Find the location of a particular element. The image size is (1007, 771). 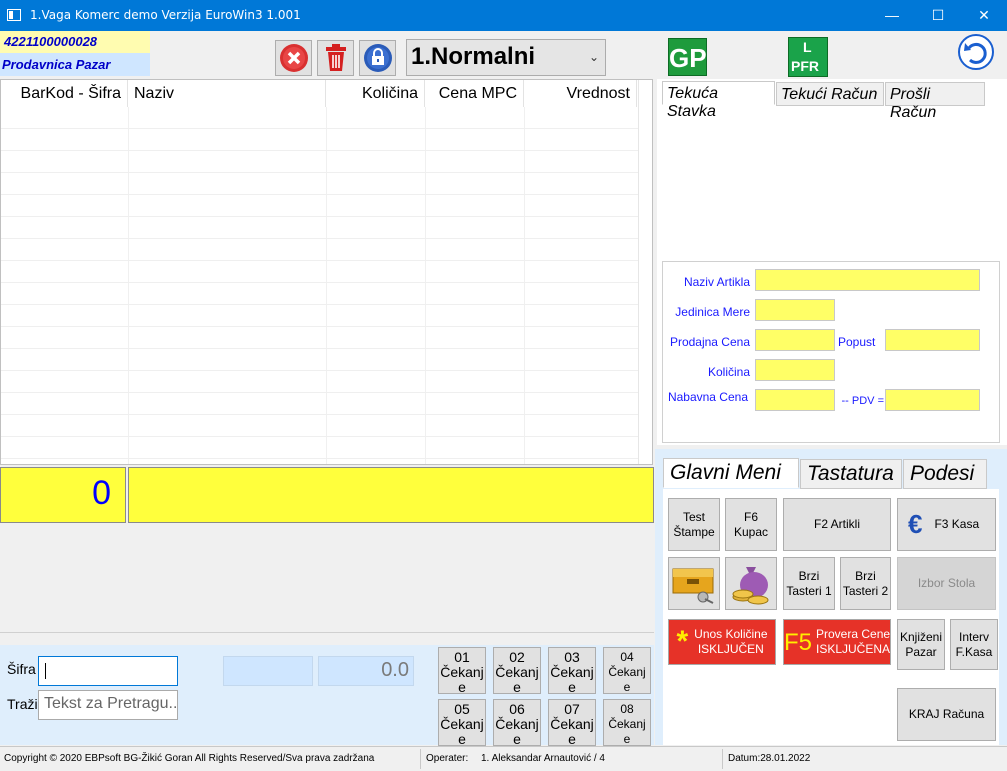

tab-tastatura: Tastatura is located at coordinates (851, 474).